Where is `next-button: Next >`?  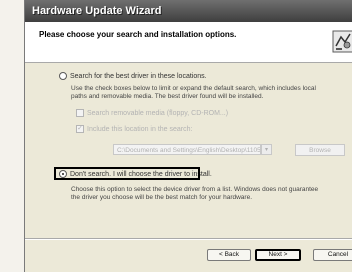 next-button: Next > is located at coordinates (278, 255).